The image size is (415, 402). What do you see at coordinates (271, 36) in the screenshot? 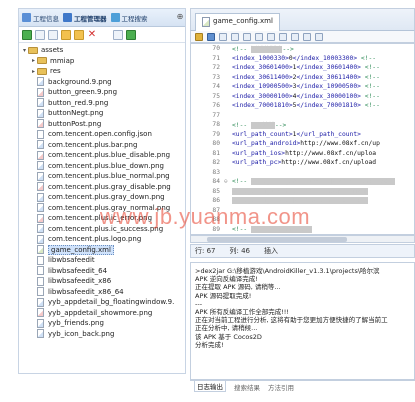
I see `redo-icon` at bounding box center [271, 36].